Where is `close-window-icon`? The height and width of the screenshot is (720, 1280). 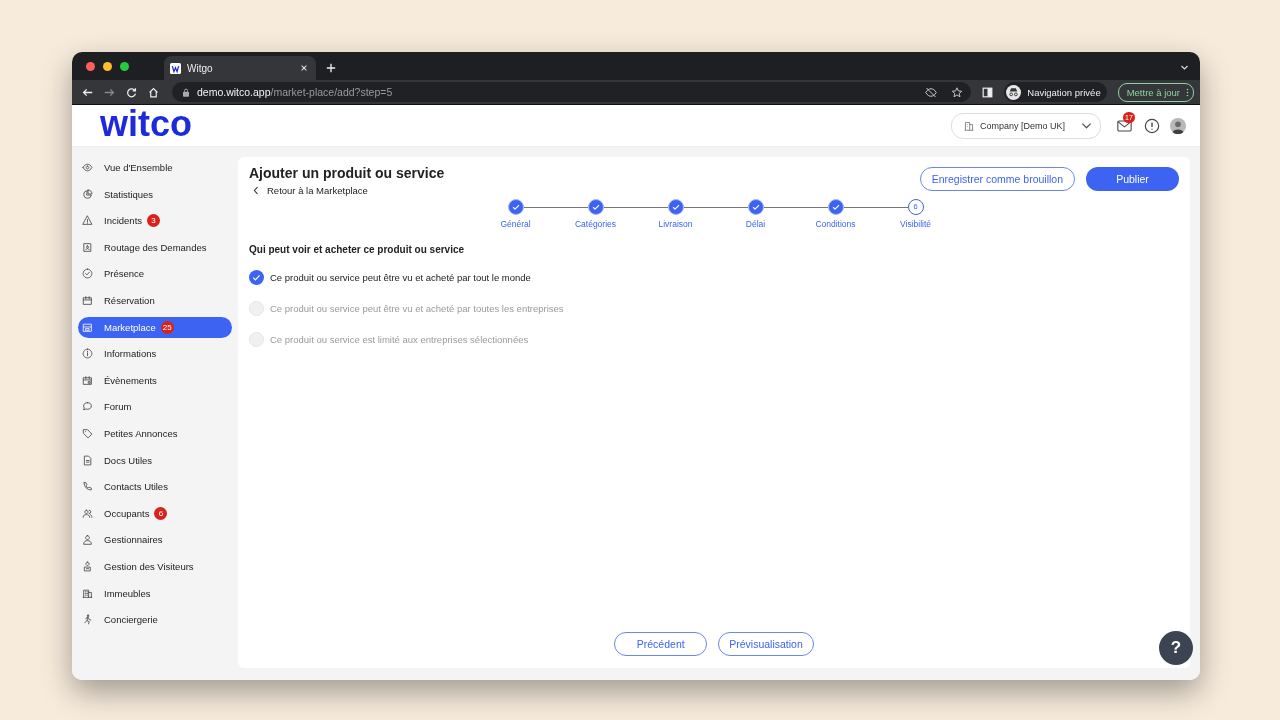
close-window-icon is located at coordinates (90, 66).